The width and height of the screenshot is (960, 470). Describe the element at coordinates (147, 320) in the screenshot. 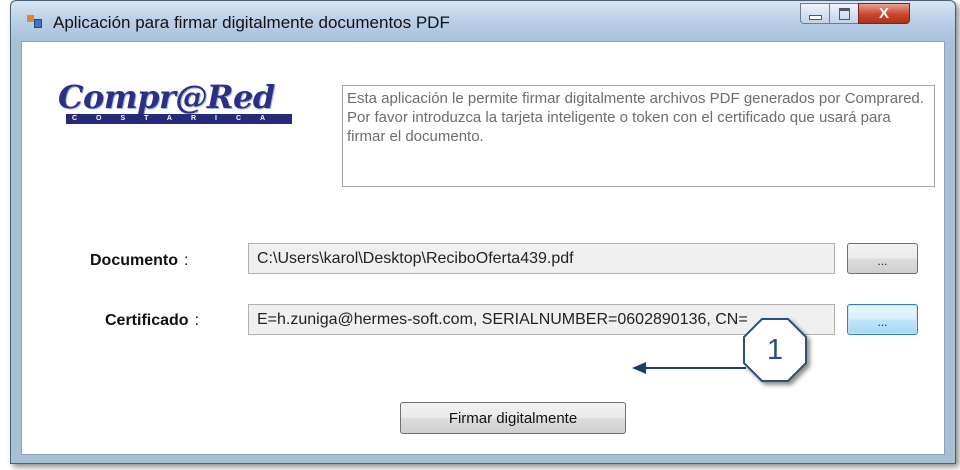

I see `certificate-label-text: Certificado` at that location.